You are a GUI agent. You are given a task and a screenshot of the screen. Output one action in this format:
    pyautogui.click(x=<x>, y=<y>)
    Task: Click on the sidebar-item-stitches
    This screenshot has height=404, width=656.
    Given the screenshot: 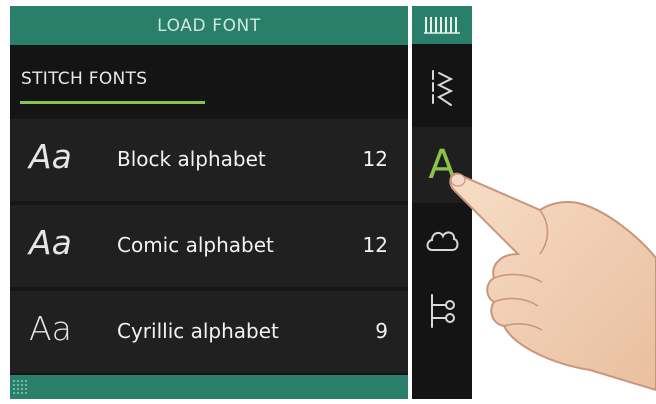 What is the action you would take?
    pyautogui.click(x=442, y=89)
    